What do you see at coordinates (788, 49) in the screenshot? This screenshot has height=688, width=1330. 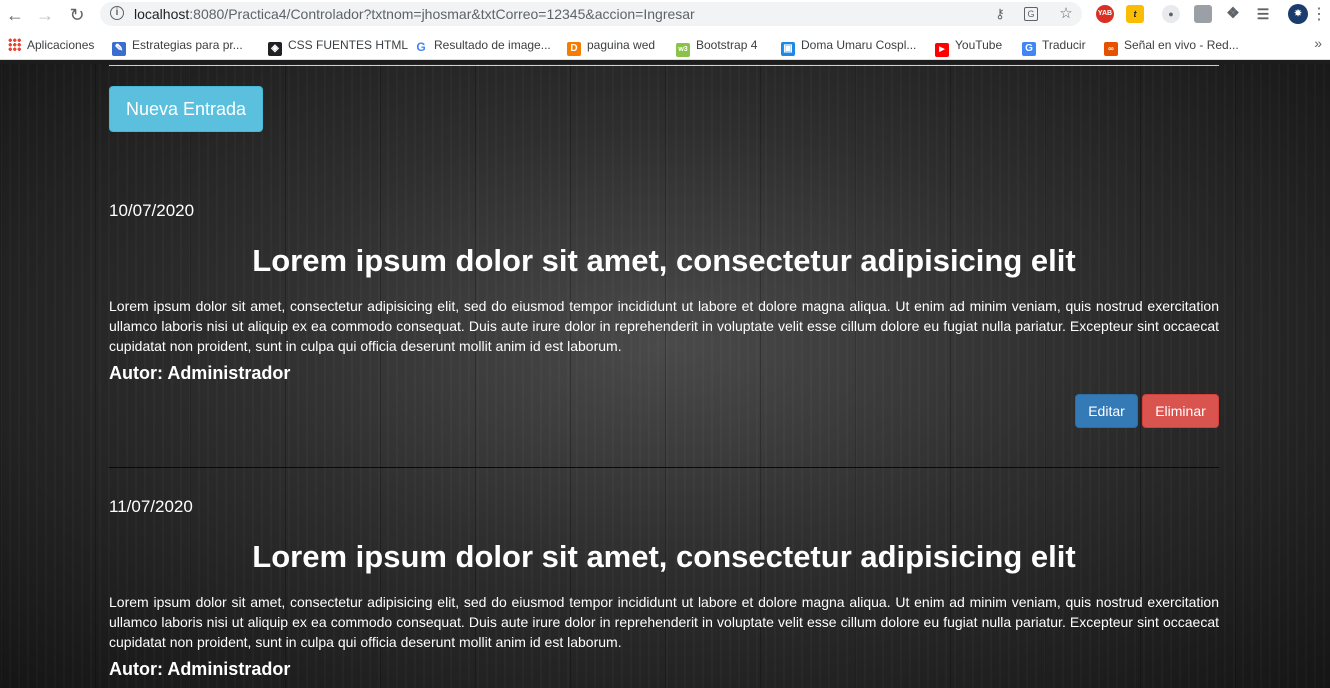 I see `bag-icon: ▣` at bounding box center [788, 49].